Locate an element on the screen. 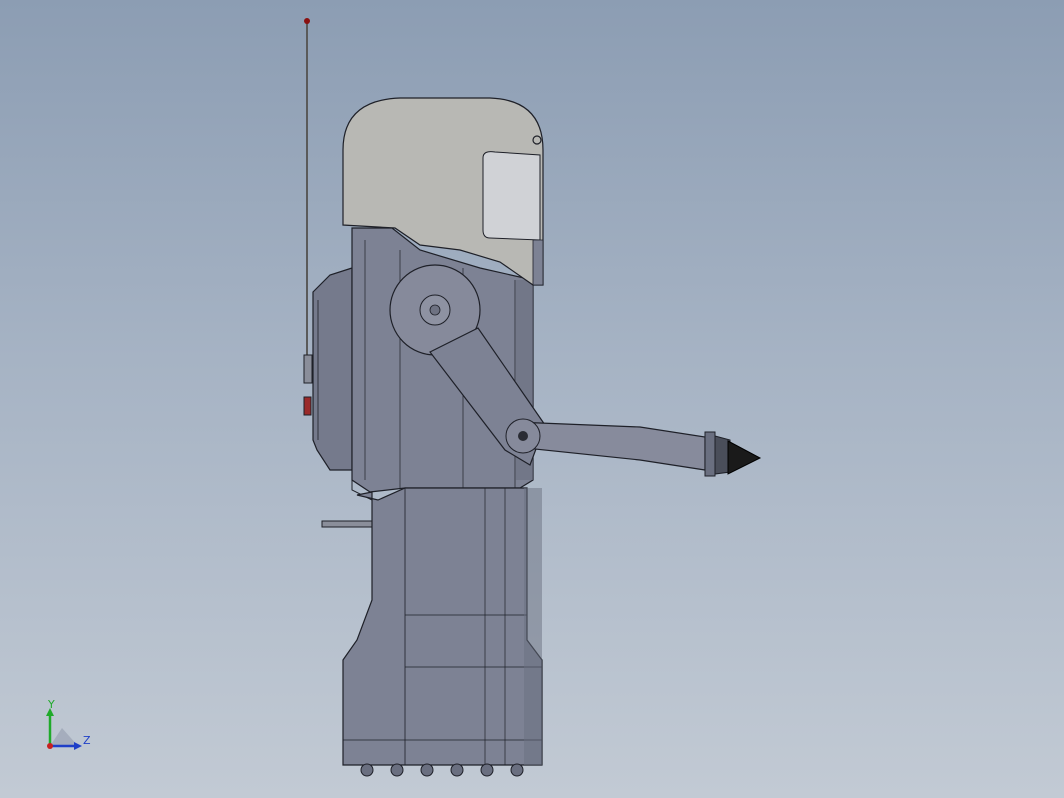 The width and height of the screenshot is (1064, 798). antenna is located at coordinates (308, 217).